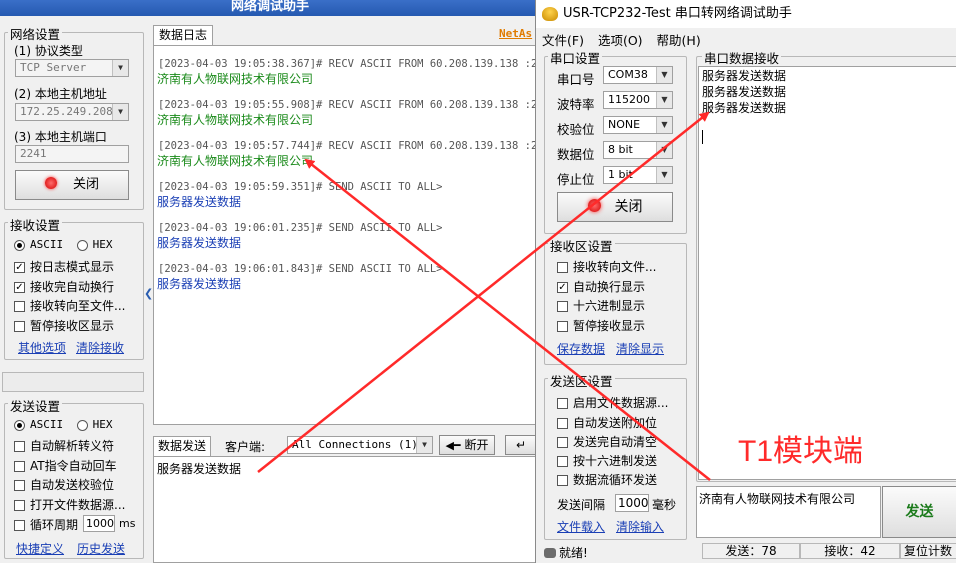 This screenshot has width=956, height=563. What do you see at coordinates (601, 286) in the screenshot?
I see `auto-newline-option: ✓ 自动换行显示` at bounding box center [601, 286].